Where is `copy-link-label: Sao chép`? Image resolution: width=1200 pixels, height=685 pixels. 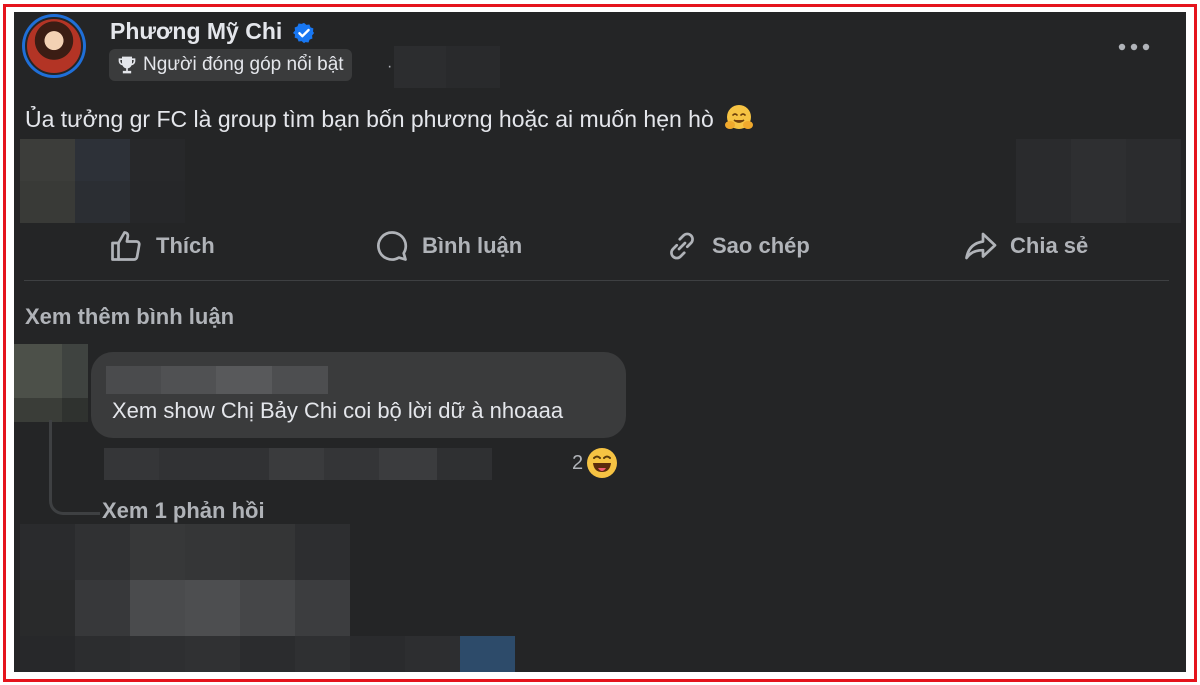 copy-link-label: Sao chép is located at coordinates (761, 245).